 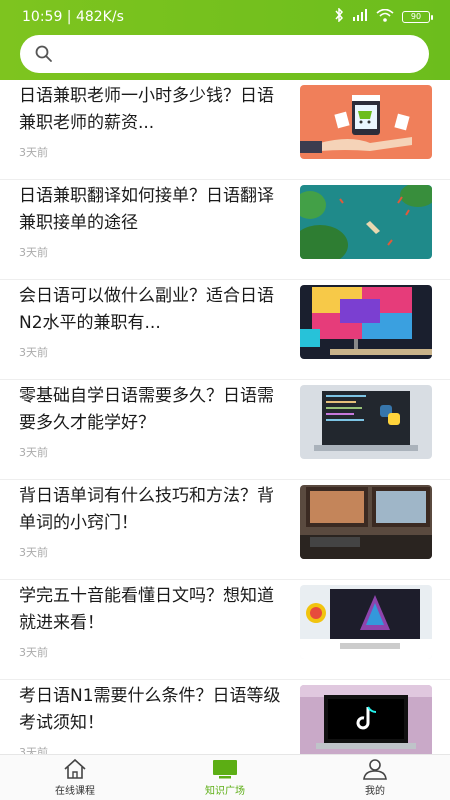 I want to click on tab-online-courses: 在线课程, so click(x=75, y=777).